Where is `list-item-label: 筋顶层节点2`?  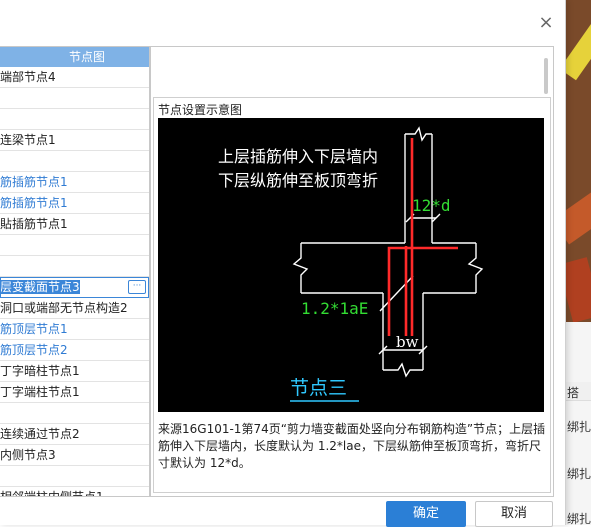 list-item-label: 筋顶层节点2 is located at coordinates (34, 350).